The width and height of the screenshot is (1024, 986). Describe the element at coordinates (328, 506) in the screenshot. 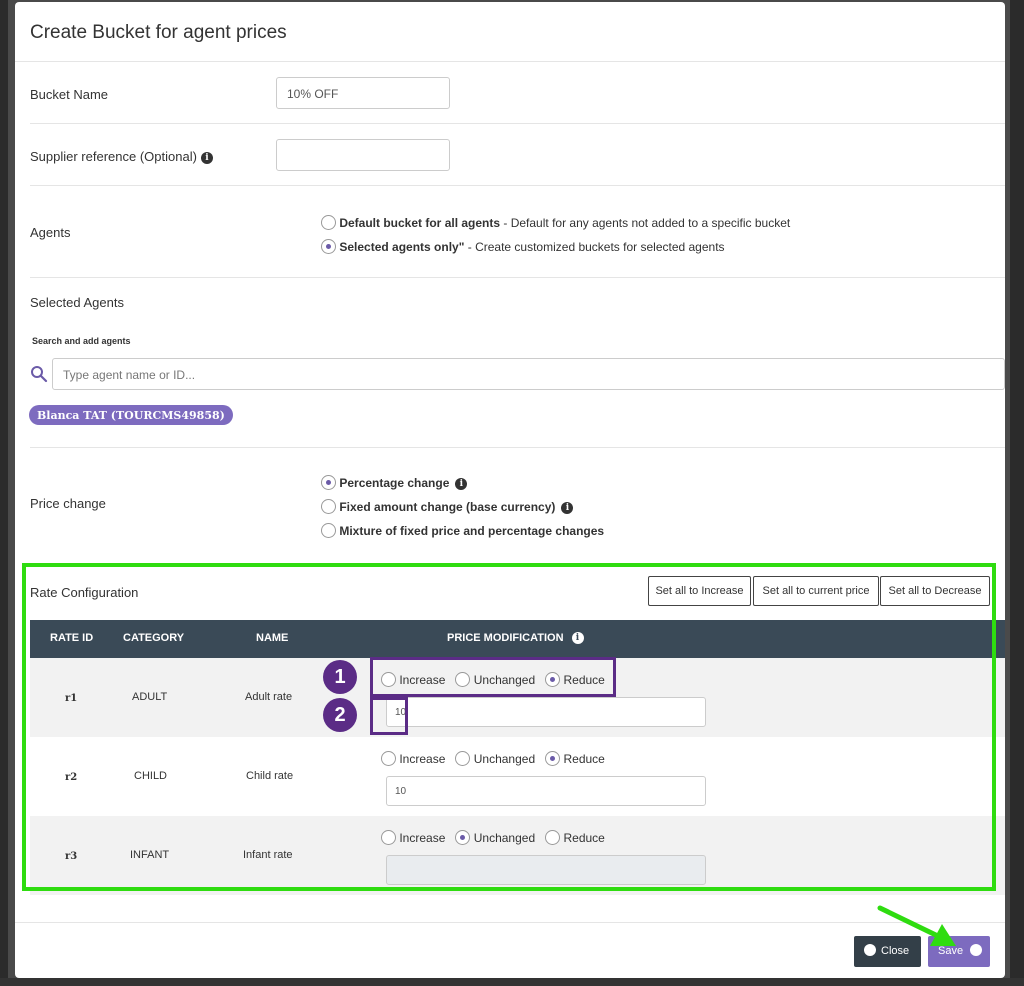

I see `radio-fixed` at that location.